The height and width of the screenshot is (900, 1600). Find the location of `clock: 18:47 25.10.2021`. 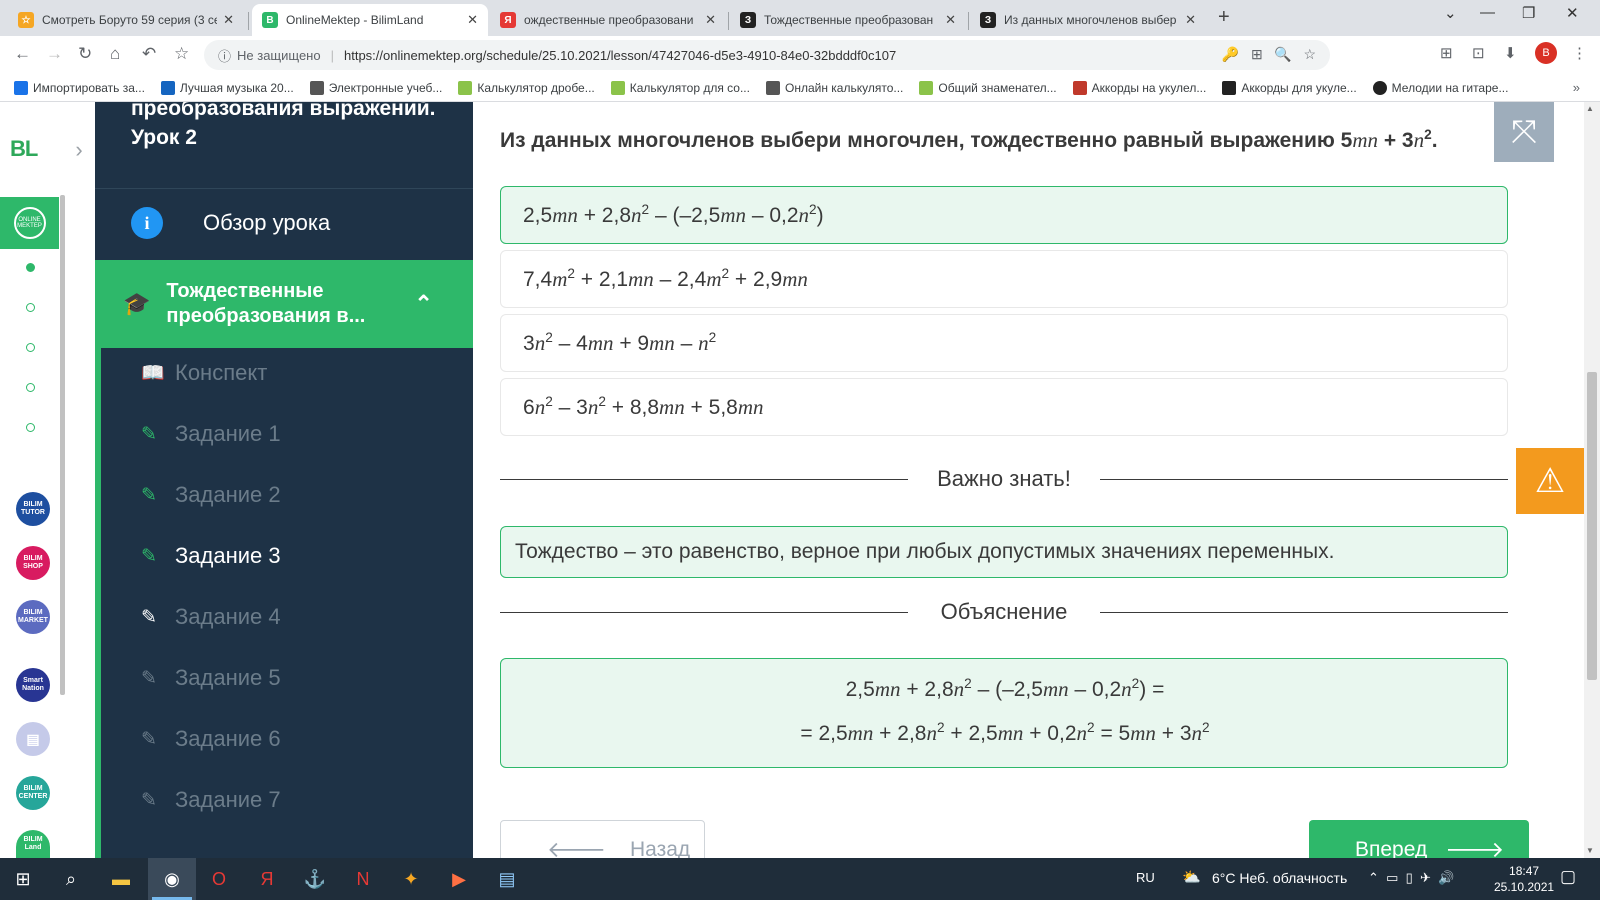

clock: 18:47 25.10.2021 is located at coordinates (1524, 879).